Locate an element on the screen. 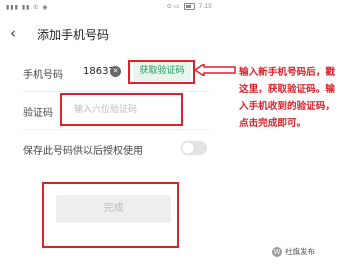 The height and width of the screenshot is (267, 349). status-bar: ▮▮▮ ▮▮ ✆ ◉ ⊙ ▭ 7:15 is located at coordinates (111, 7).